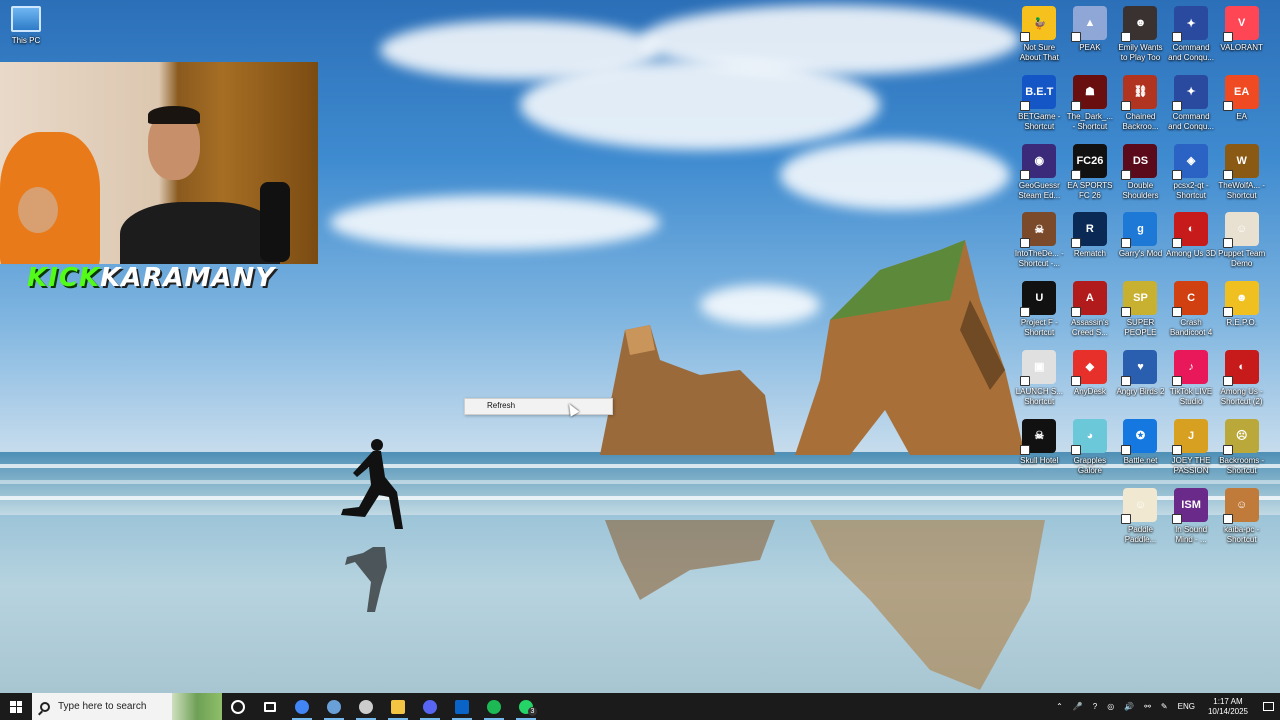 The image size is (1280, 720). Describe the element at coordinates (1241, 520) in the screenshot. I see `desktop-icon: ☺ kaiba-pc - Shortcut` at that location.